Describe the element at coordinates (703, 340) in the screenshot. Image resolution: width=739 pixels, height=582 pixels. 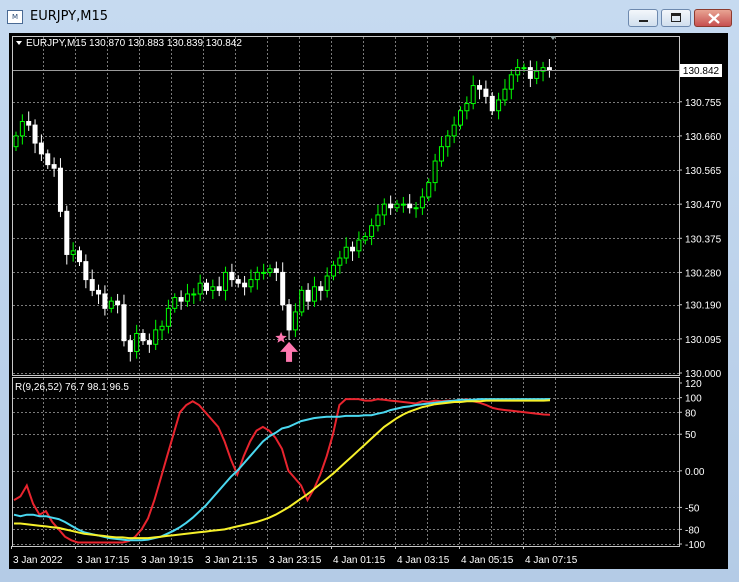
I see `price-tick-label: 130.095` at that location.